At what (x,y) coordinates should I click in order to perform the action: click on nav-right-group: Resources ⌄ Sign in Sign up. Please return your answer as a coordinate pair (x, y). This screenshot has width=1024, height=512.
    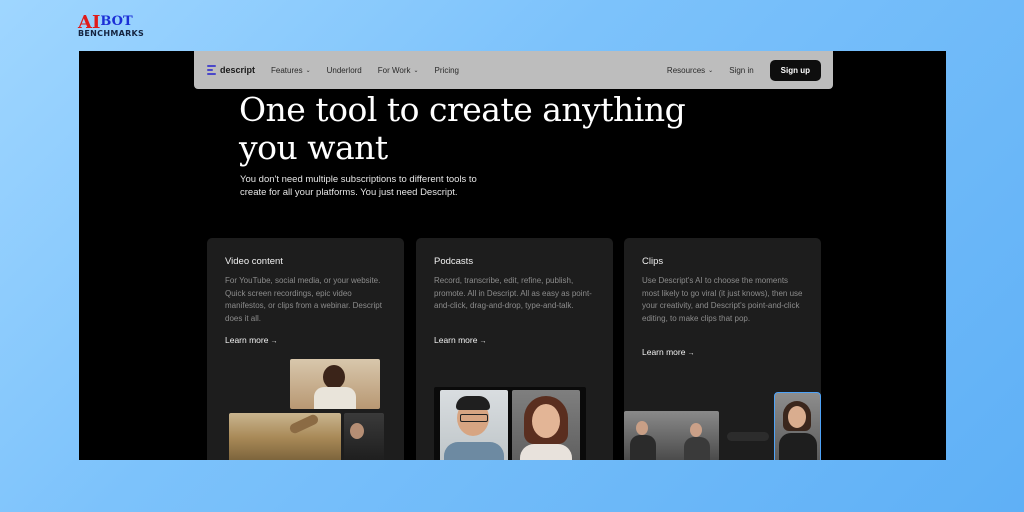
    Looking at the image, I should click on (750, 70).